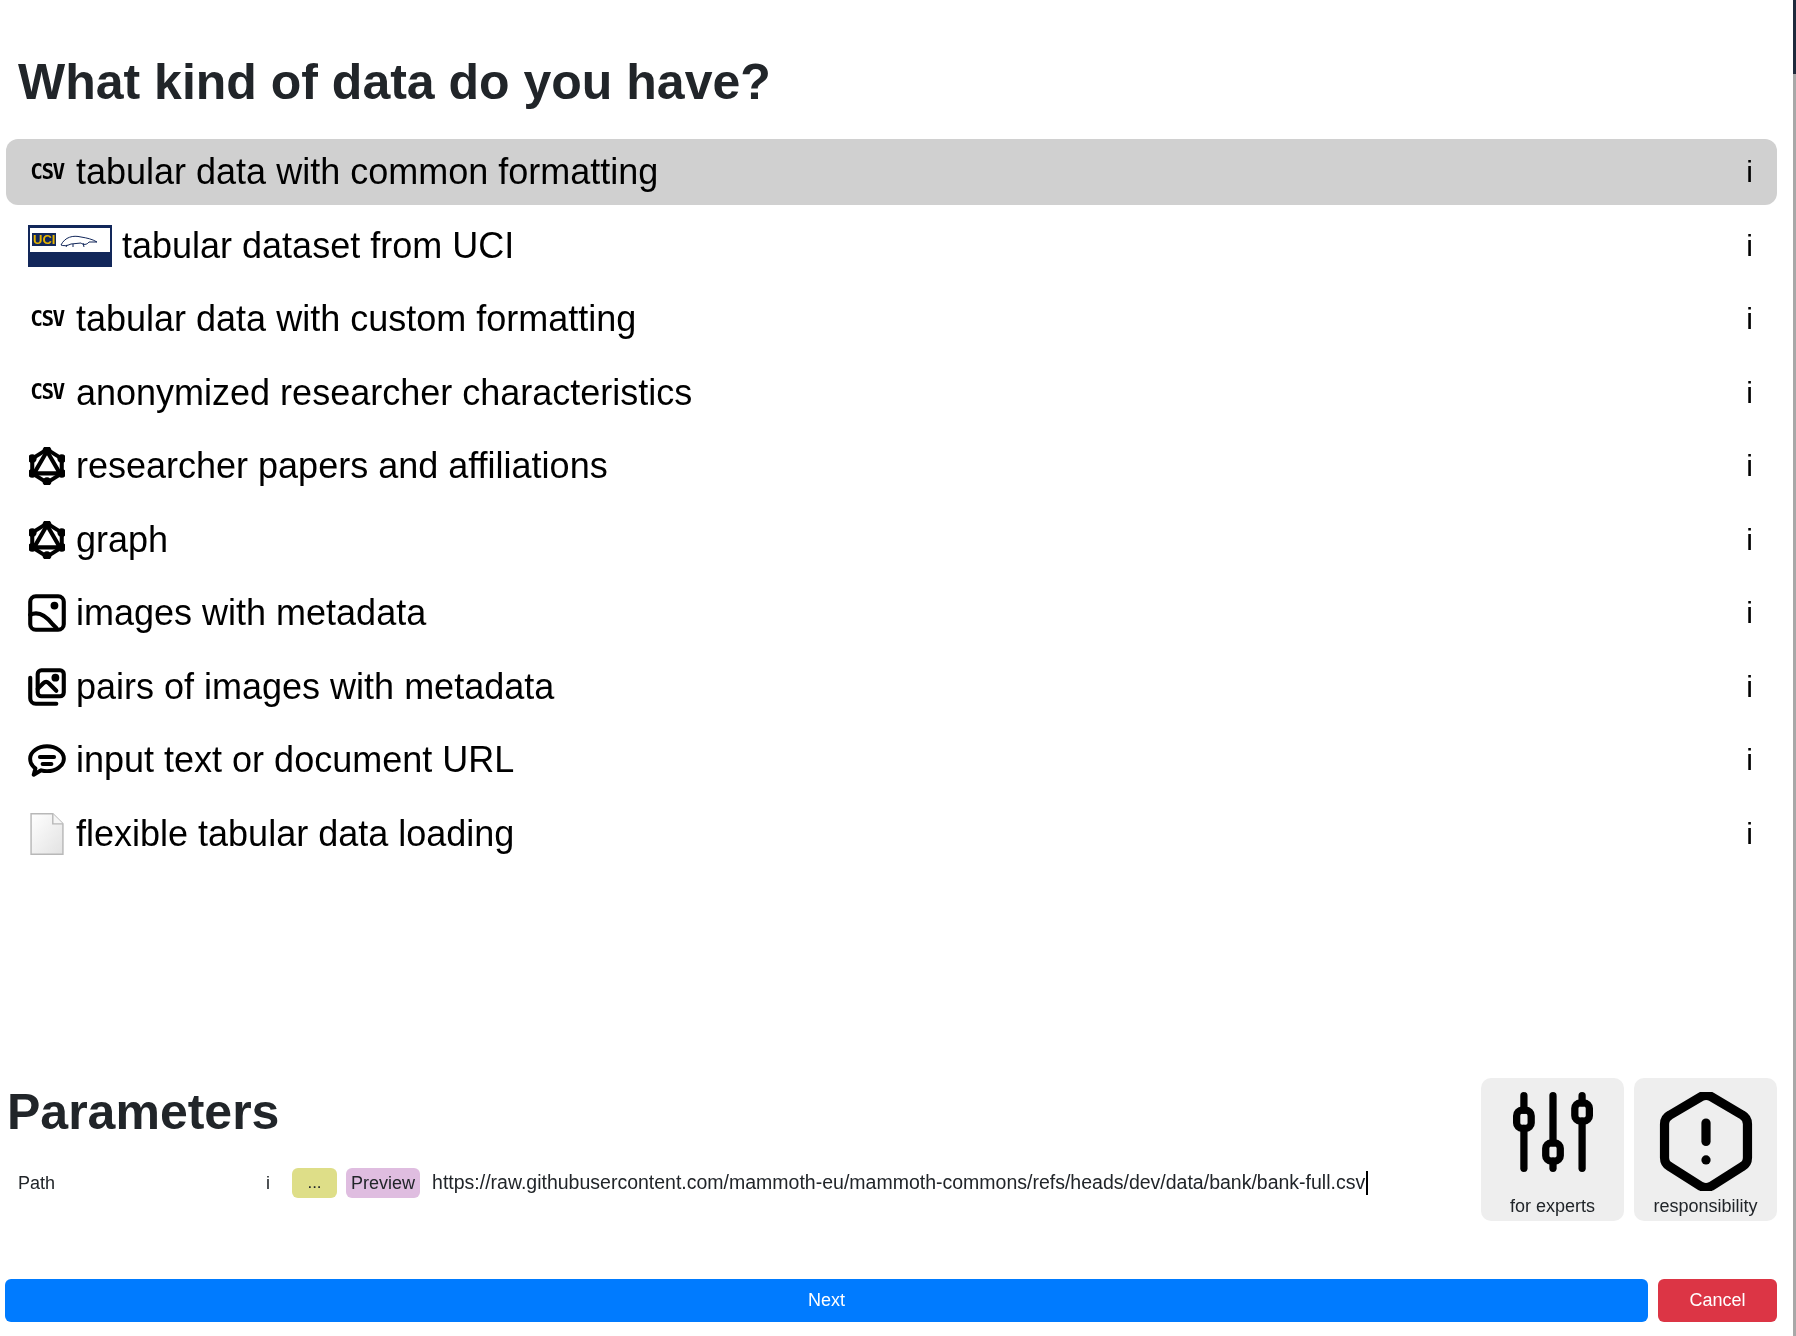 The height and width of the screenshot is (1336, 1796). I want to click on preview-button: Preview, so click(383, 1183).